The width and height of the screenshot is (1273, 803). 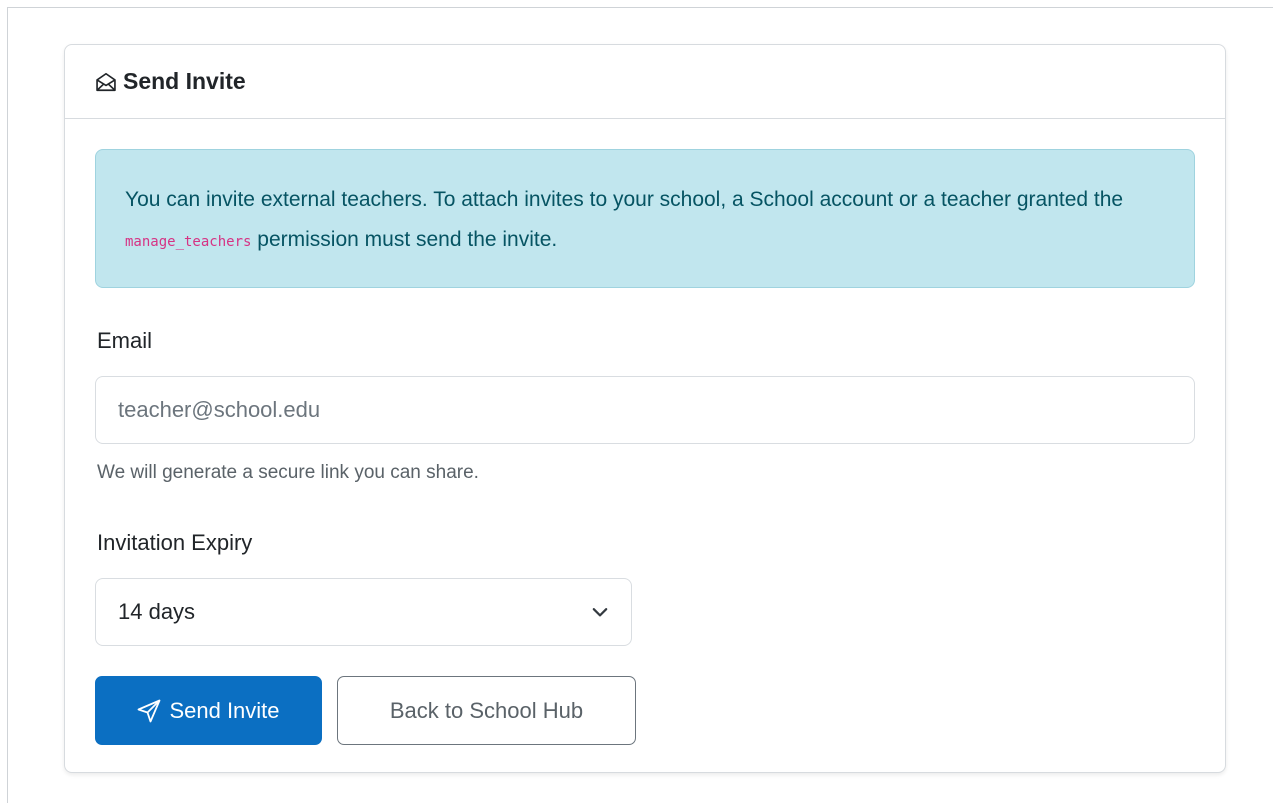 I want to click on expiry-selected-value: 14 days, so click(x=157, y=611).